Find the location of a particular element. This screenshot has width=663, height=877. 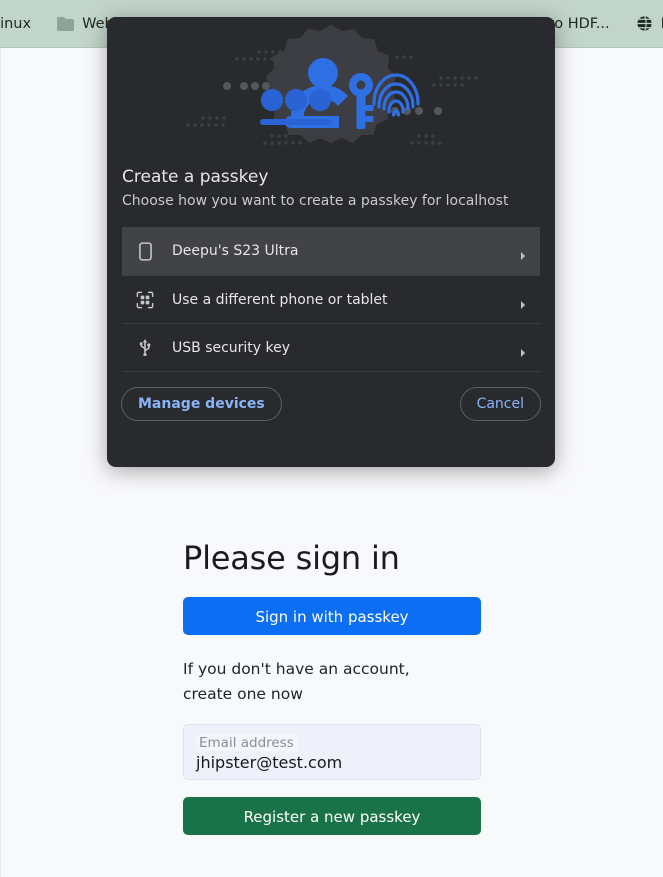

passkey-option-label: Deepu's S23 Ultra is located at coordinates (235, 251).